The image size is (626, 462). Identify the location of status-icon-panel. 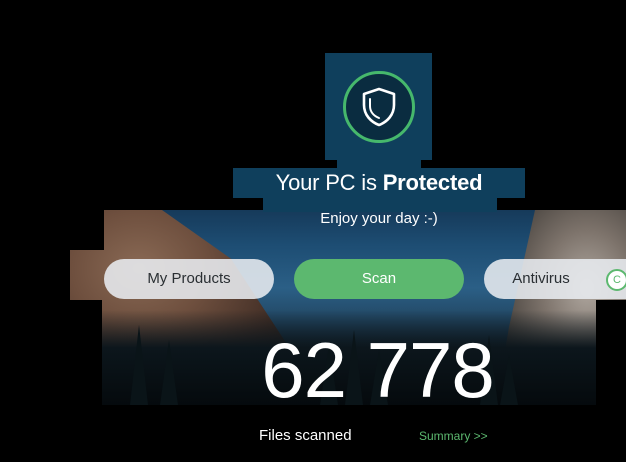
(378, 106).